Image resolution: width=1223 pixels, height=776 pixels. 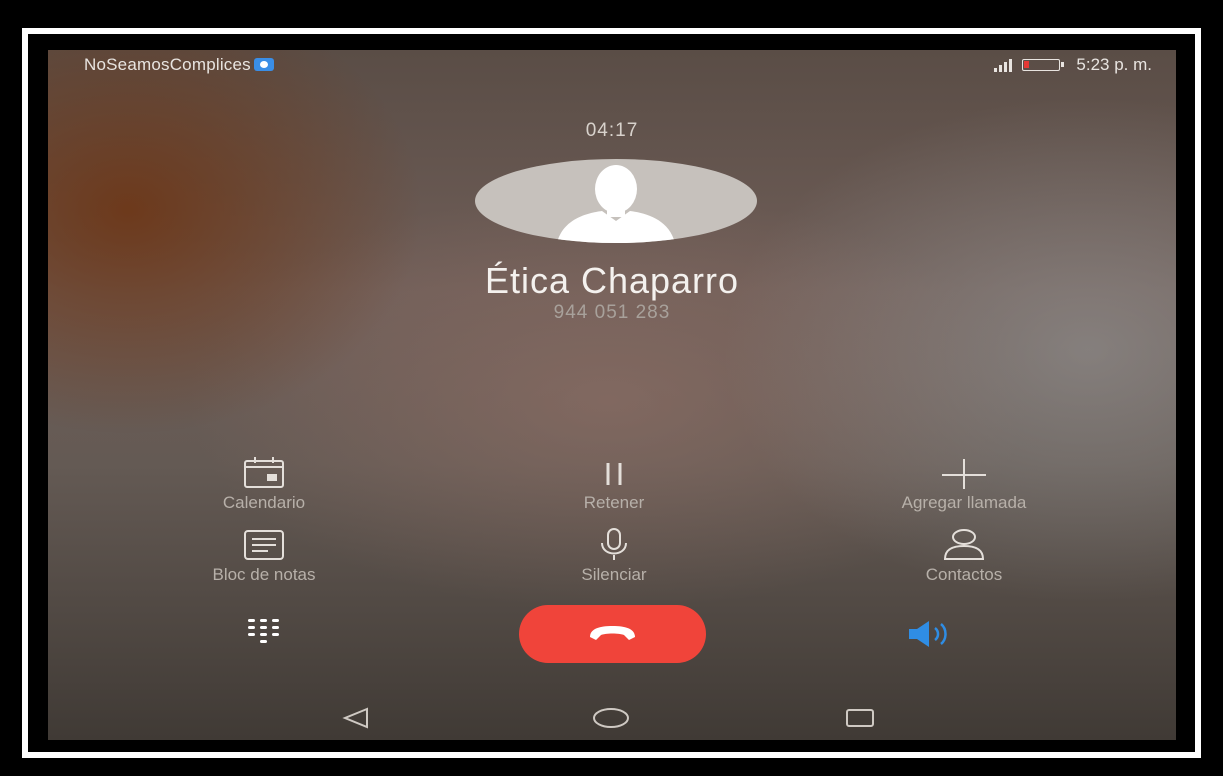 I want to click on dialpad-button, so click(x=264, y=633).